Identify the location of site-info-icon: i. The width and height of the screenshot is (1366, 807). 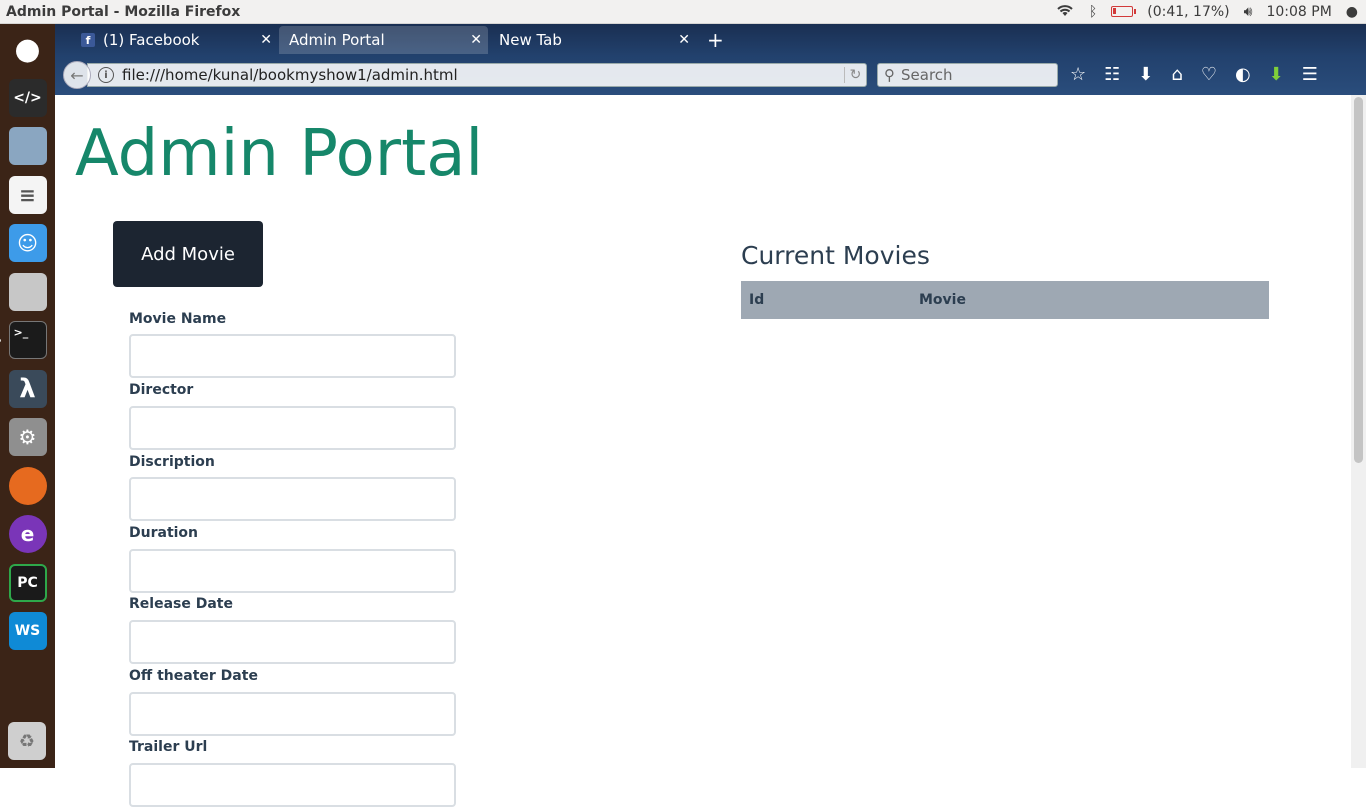
(106, 75).